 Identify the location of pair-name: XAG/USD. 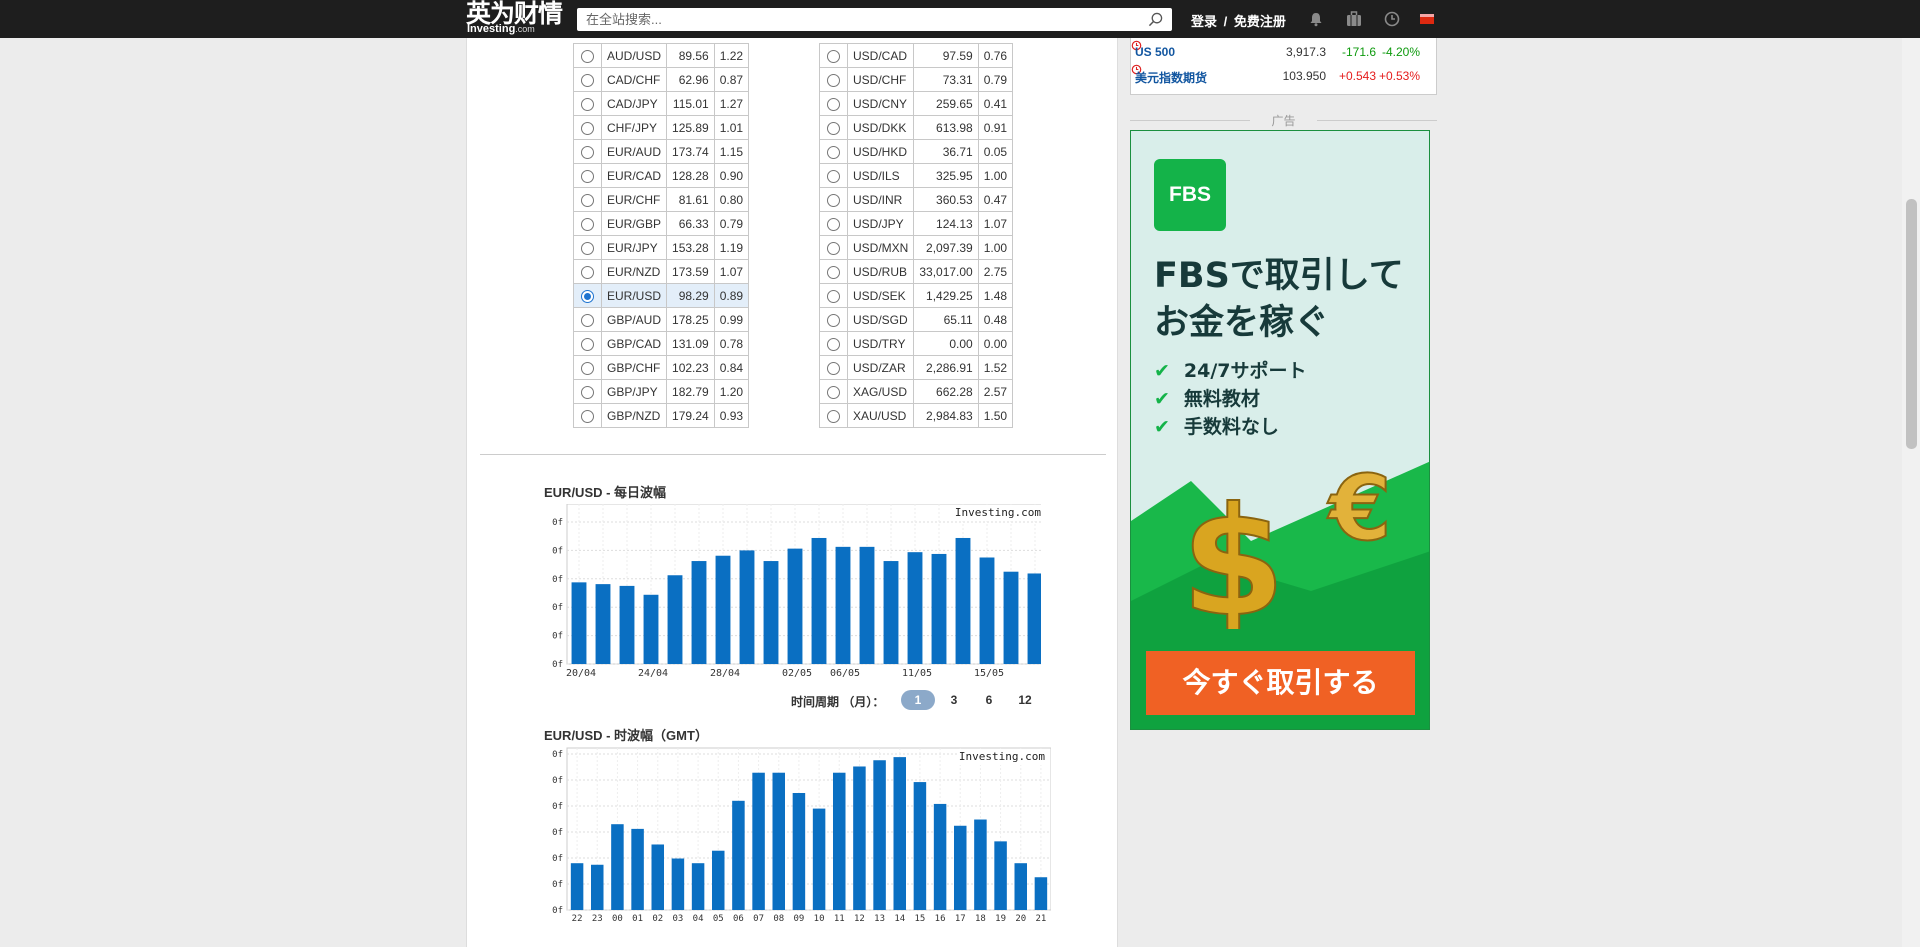
(880, 391).